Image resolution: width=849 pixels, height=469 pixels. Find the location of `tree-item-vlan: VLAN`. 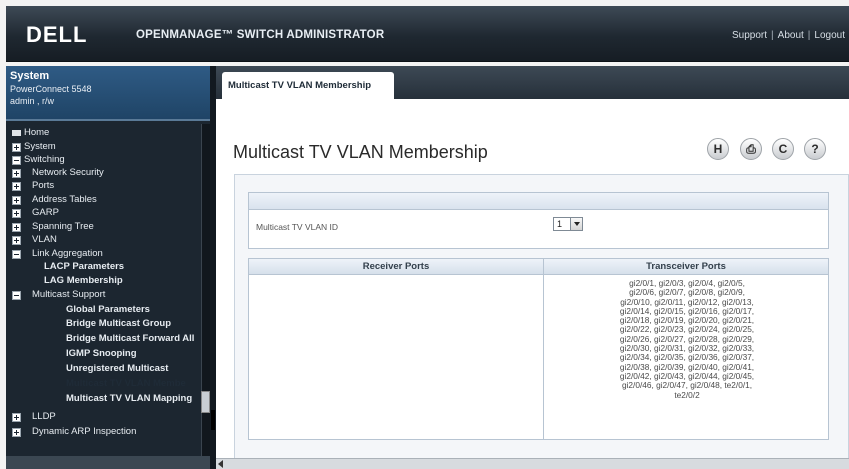

tree-item-vlan: VLAN is located at coordinates (101, 240).